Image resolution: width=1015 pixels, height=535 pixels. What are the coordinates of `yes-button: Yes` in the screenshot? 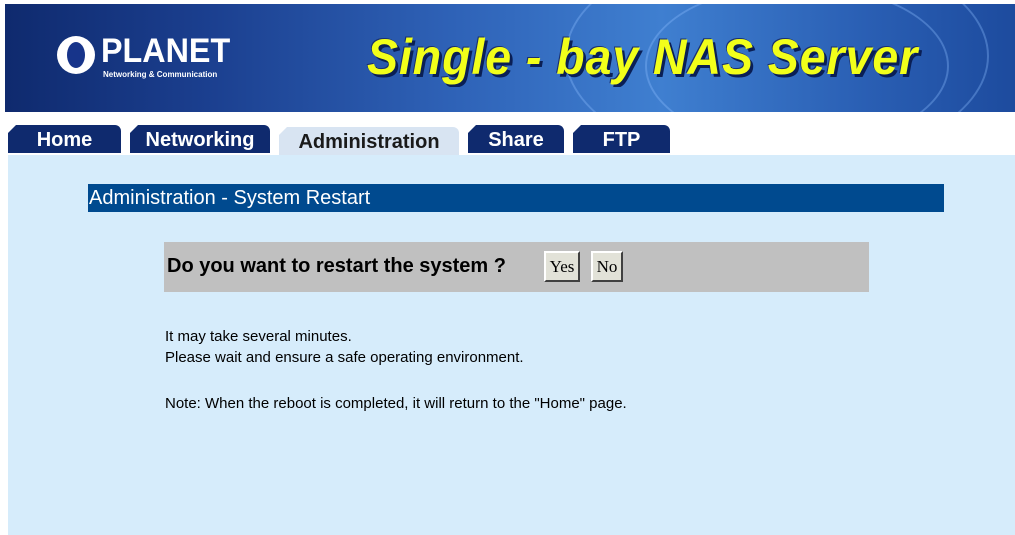 It's located at (562, 266).